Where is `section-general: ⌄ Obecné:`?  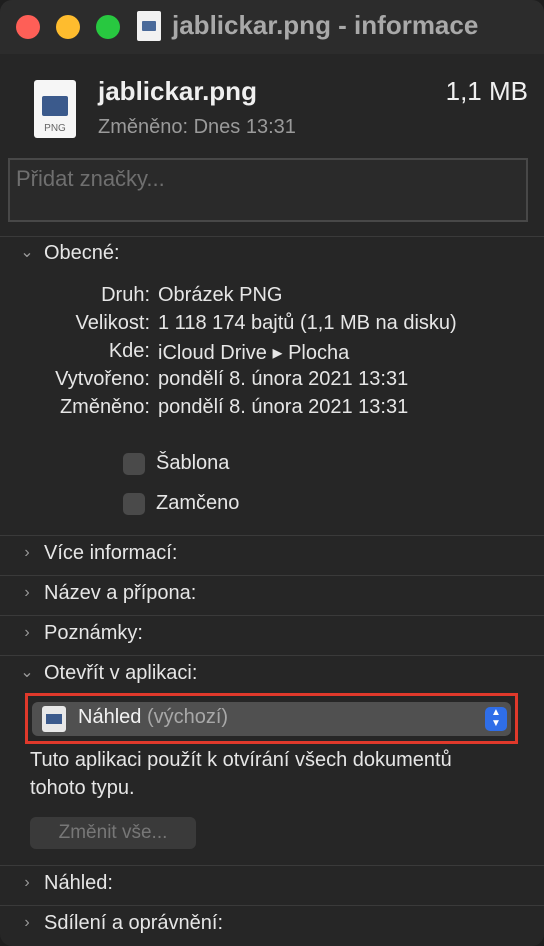 section-general: ⌄ Obecné: is located at coordinates (272, 255).